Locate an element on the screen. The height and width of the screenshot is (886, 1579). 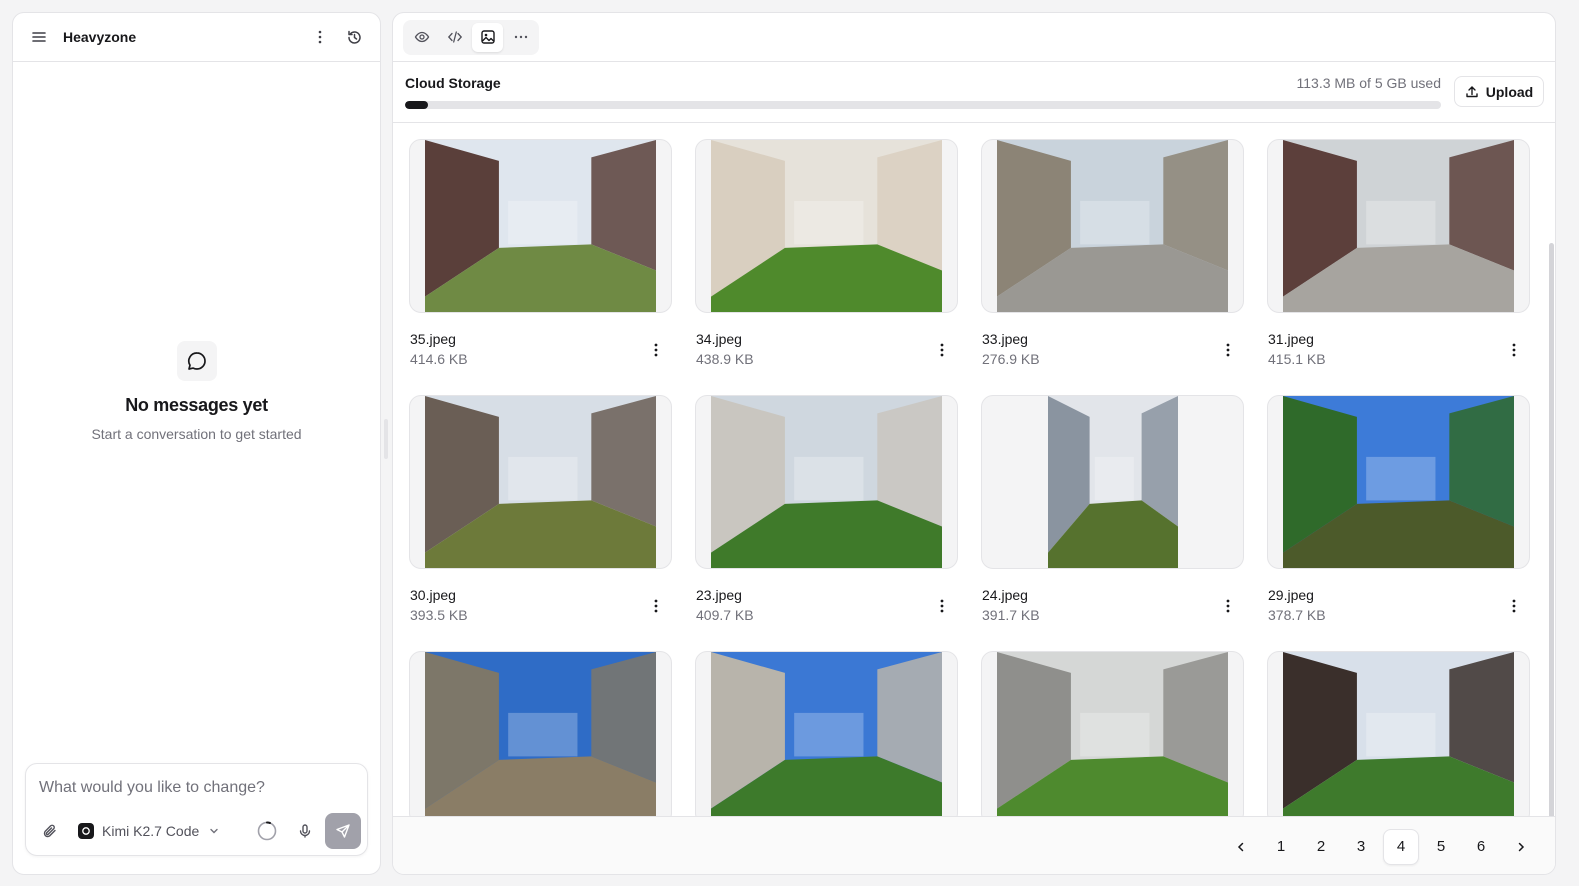
file-size: 391.7 KB is located at coordinates (1011, 615).